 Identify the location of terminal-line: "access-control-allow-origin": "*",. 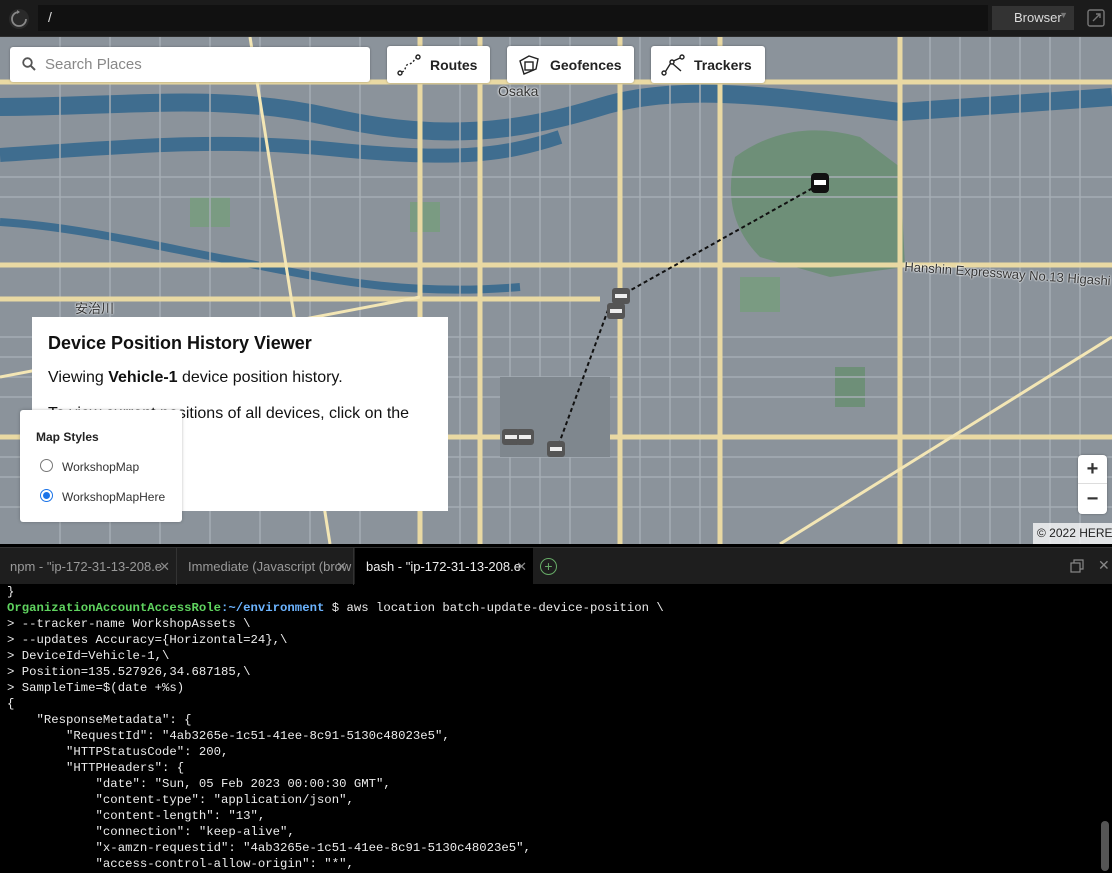
(180, 864).